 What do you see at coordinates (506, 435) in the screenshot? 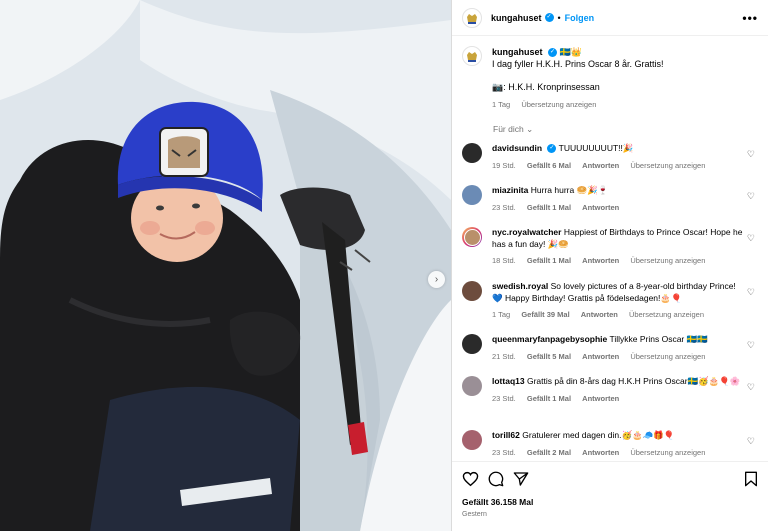
I see `comment-author: torill62` at bounding box center [506, 435].